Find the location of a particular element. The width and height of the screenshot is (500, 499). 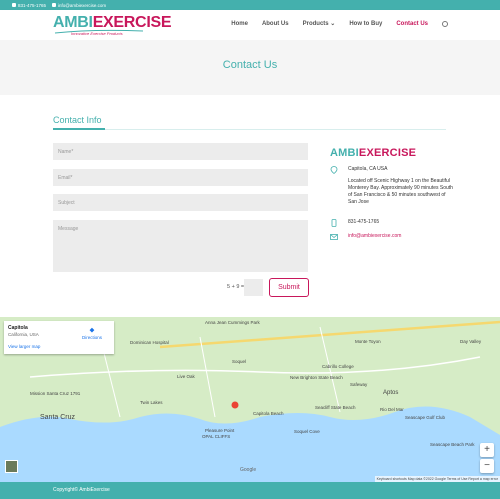

top-bar: 831-475-1765 info@ambiexercise.com is located at coordinates (250, 5).